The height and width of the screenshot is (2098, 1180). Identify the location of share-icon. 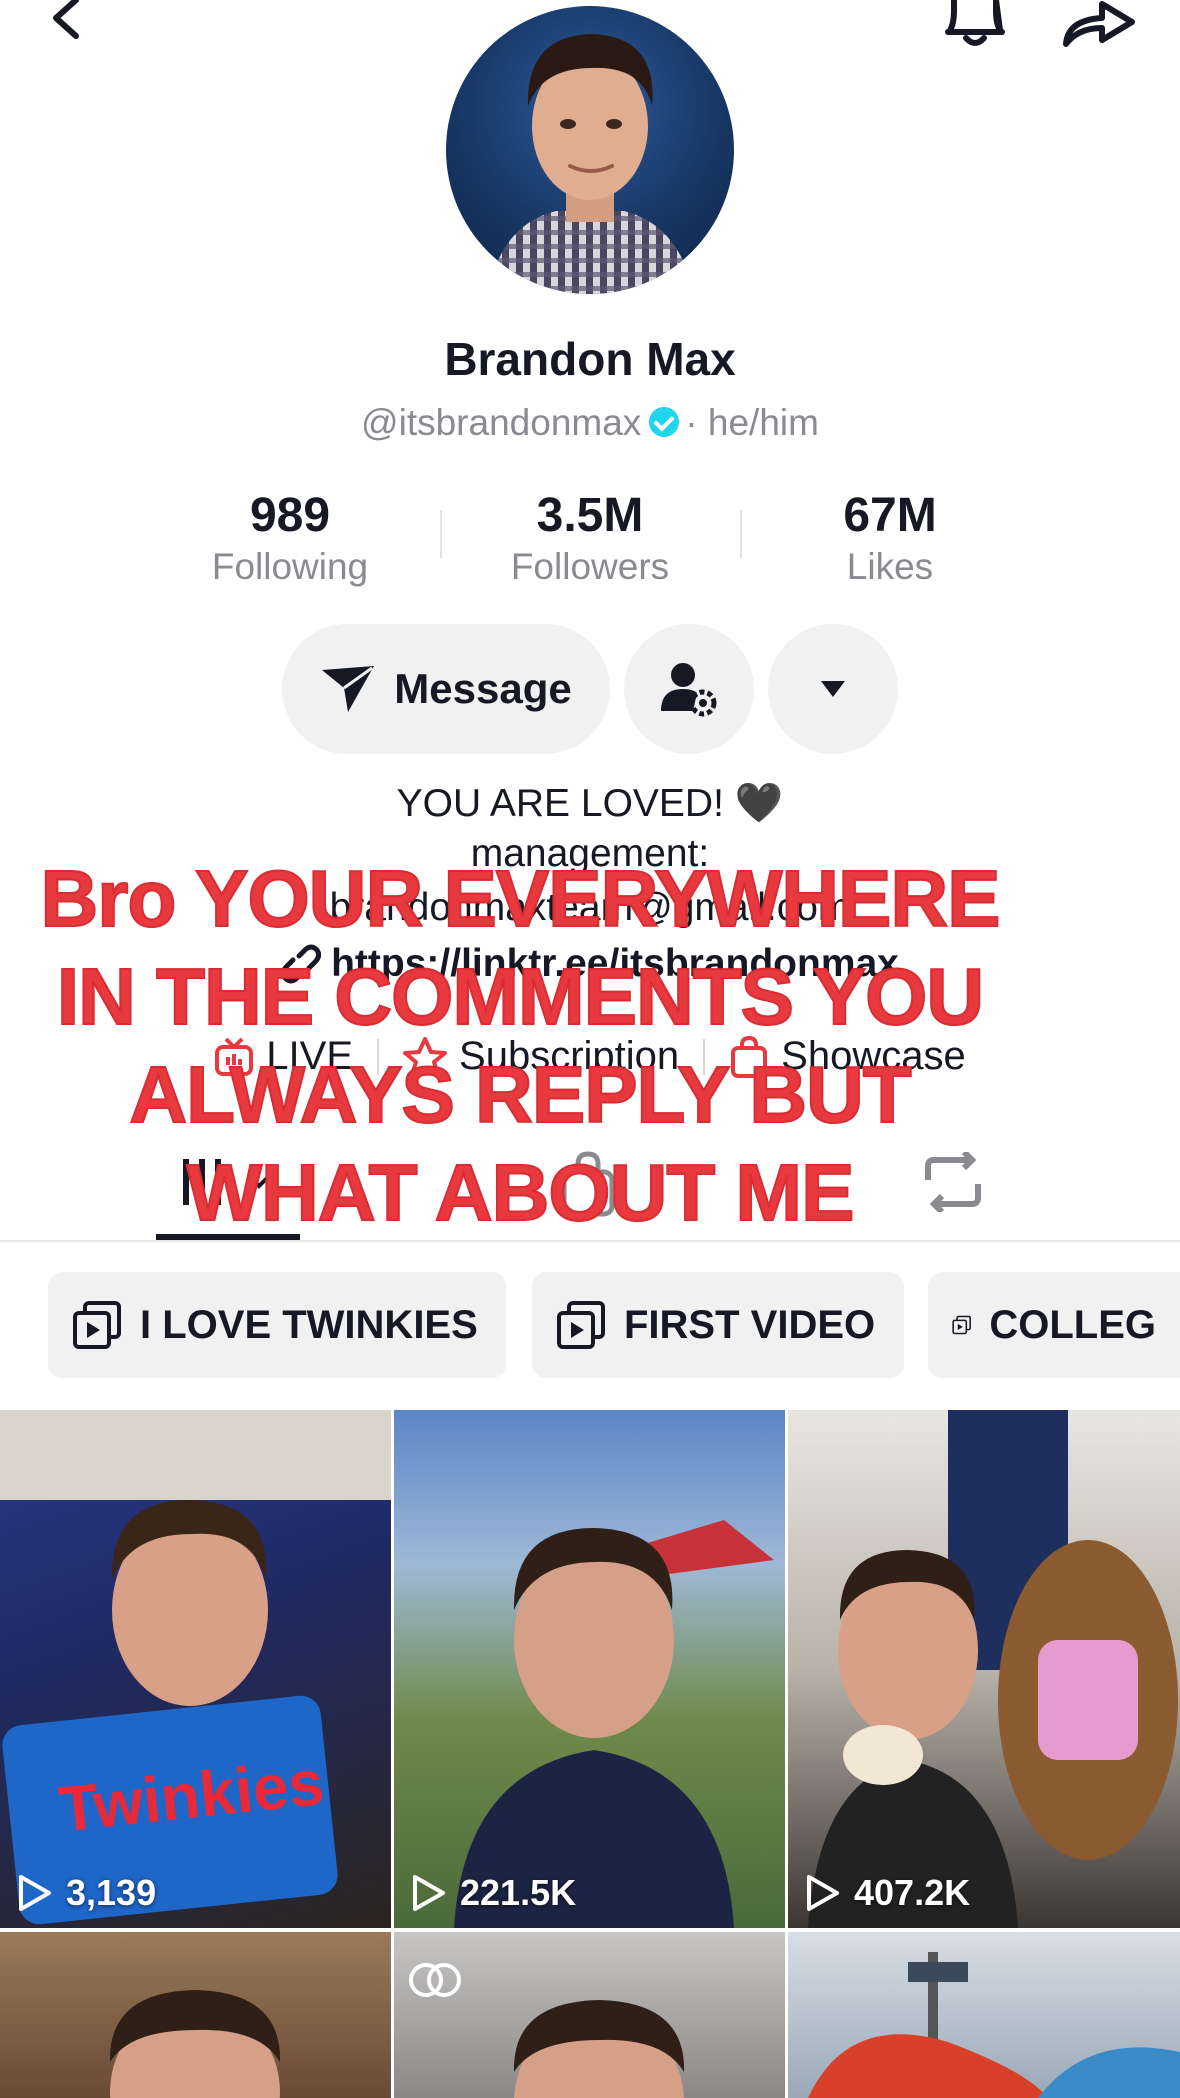
(1099, 24).